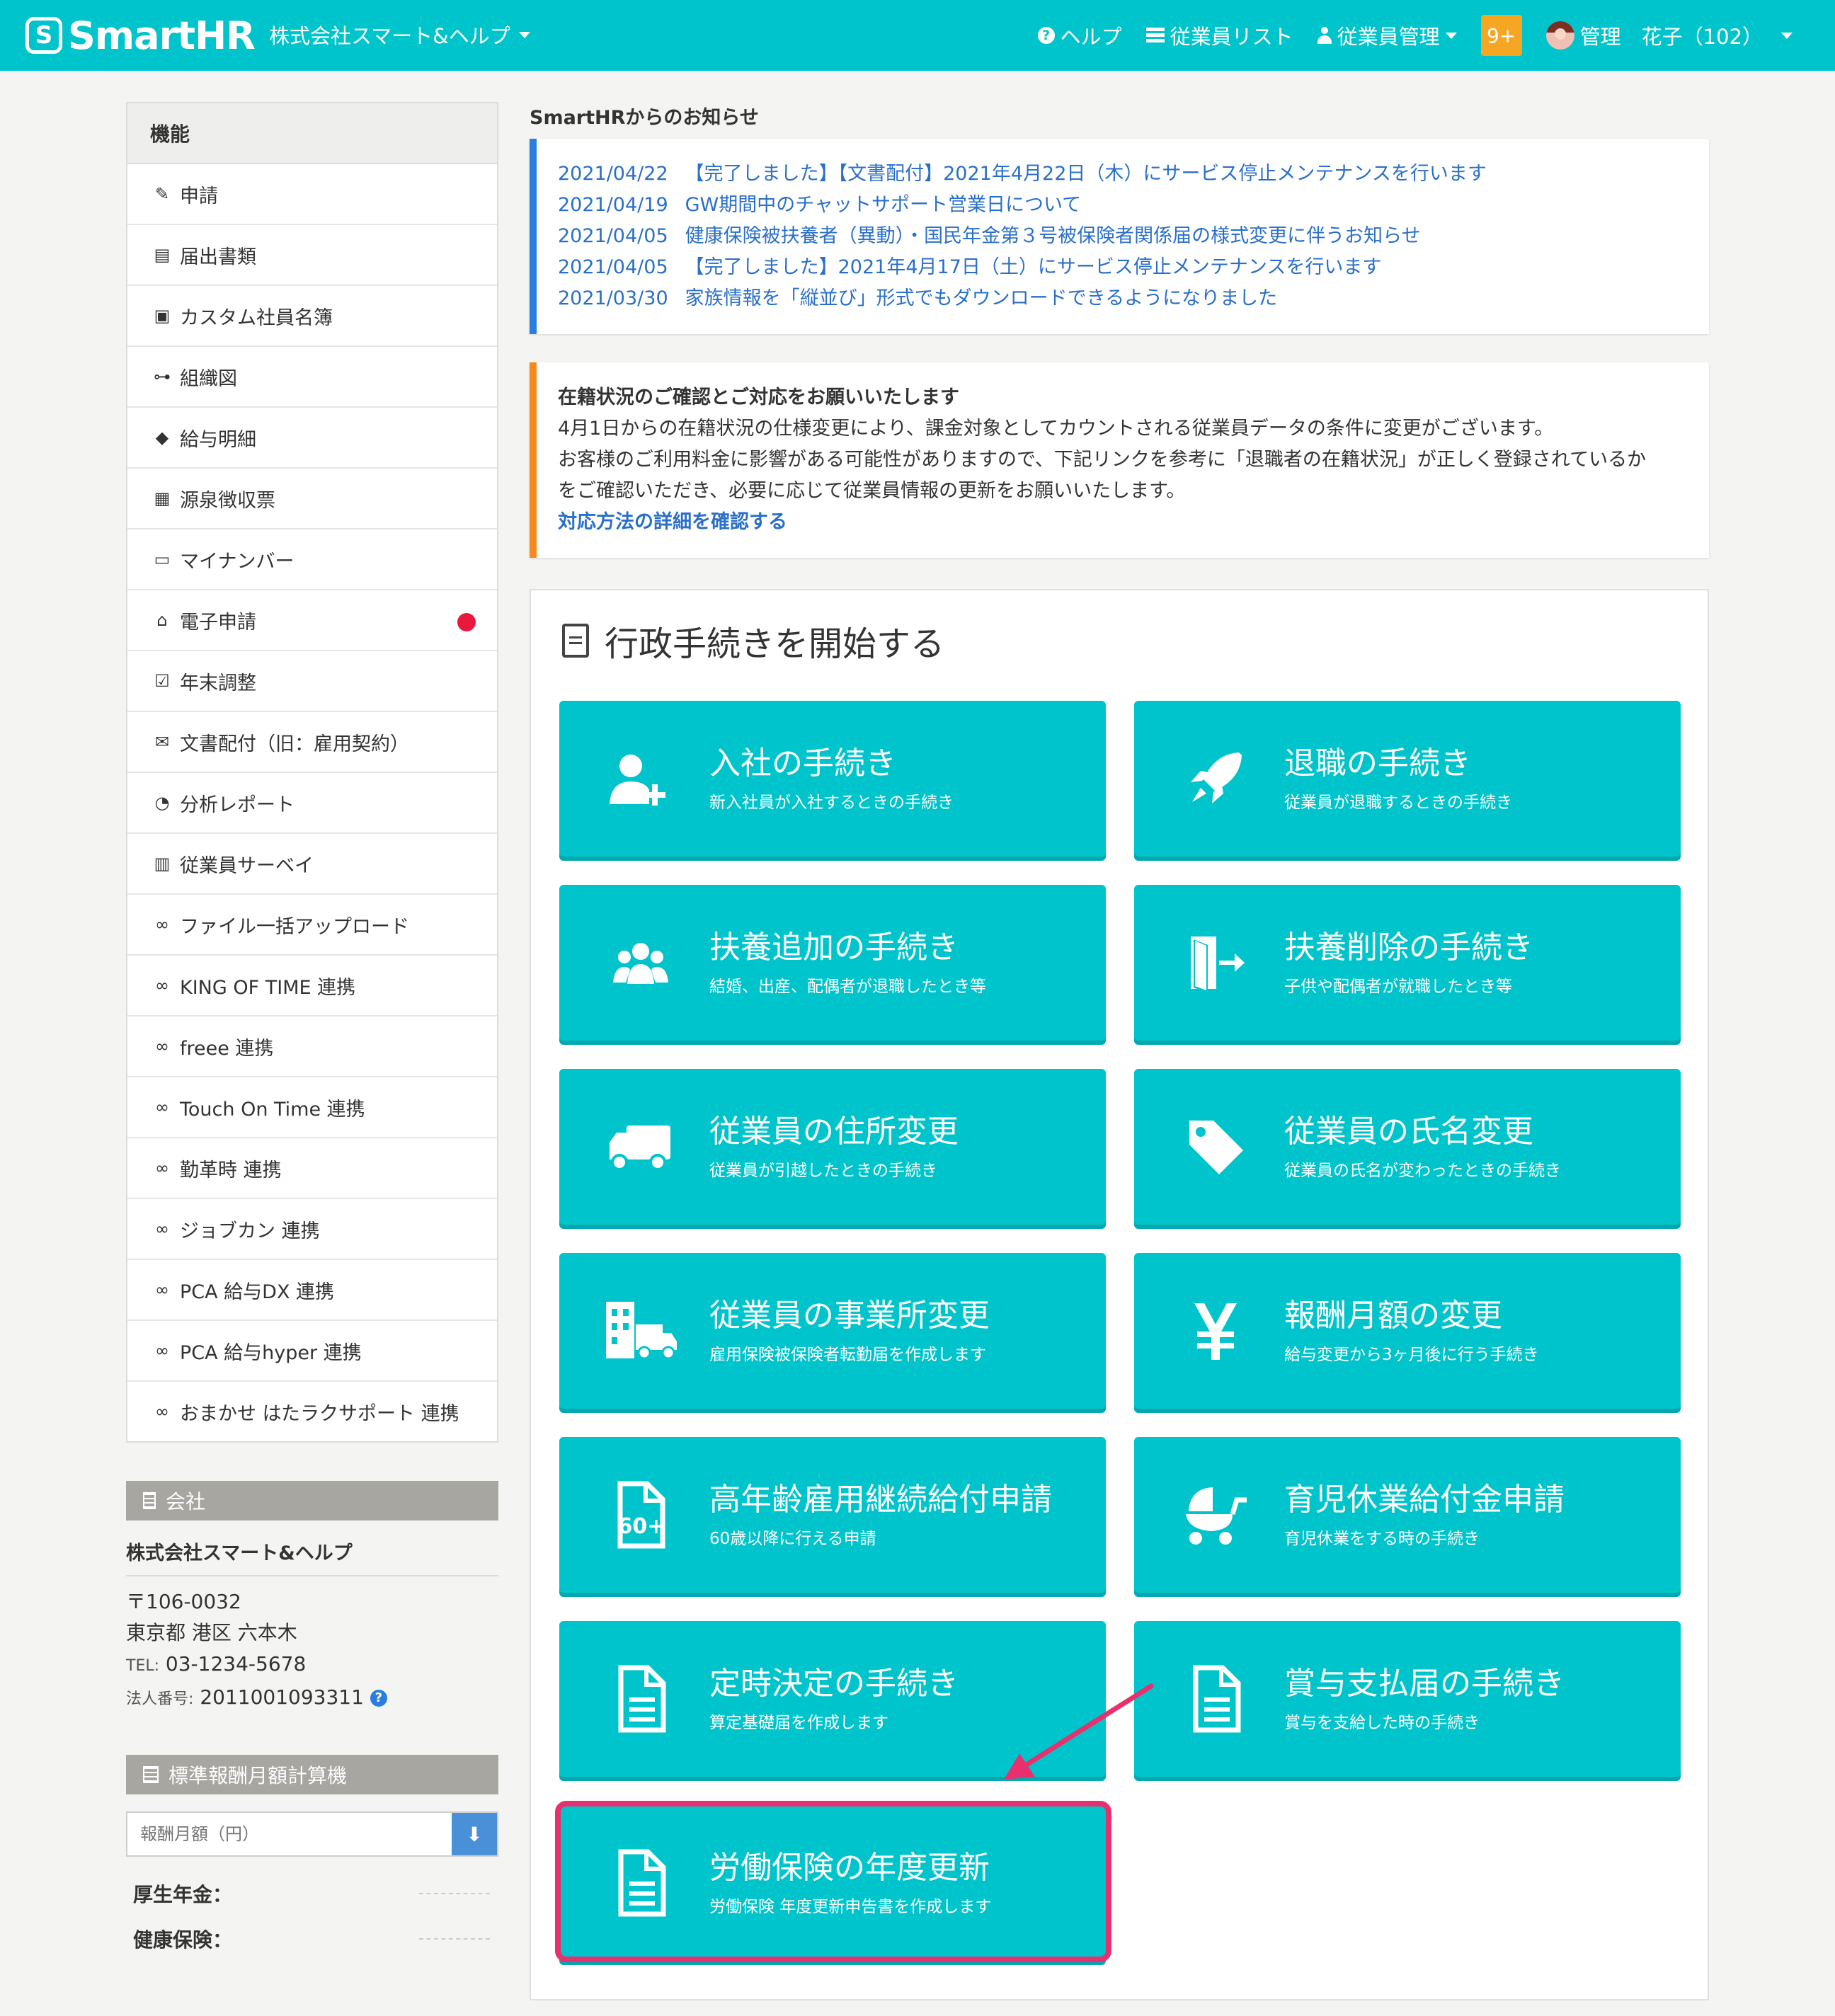 Image resolution: width=1835 pixels, height=2016 pixels. What do you see at coordinates (312, 1046) in the screenshot?
I see `sidebar-item: ∞ freee 連携` at bounding box center [312, 1046].